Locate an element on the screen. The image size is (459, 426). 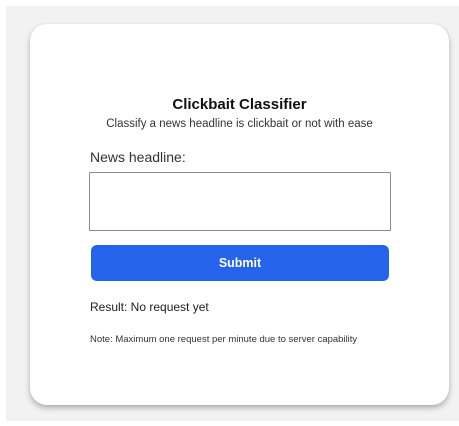
result-text: Result: No request yet is located at coordinates (149, 307).